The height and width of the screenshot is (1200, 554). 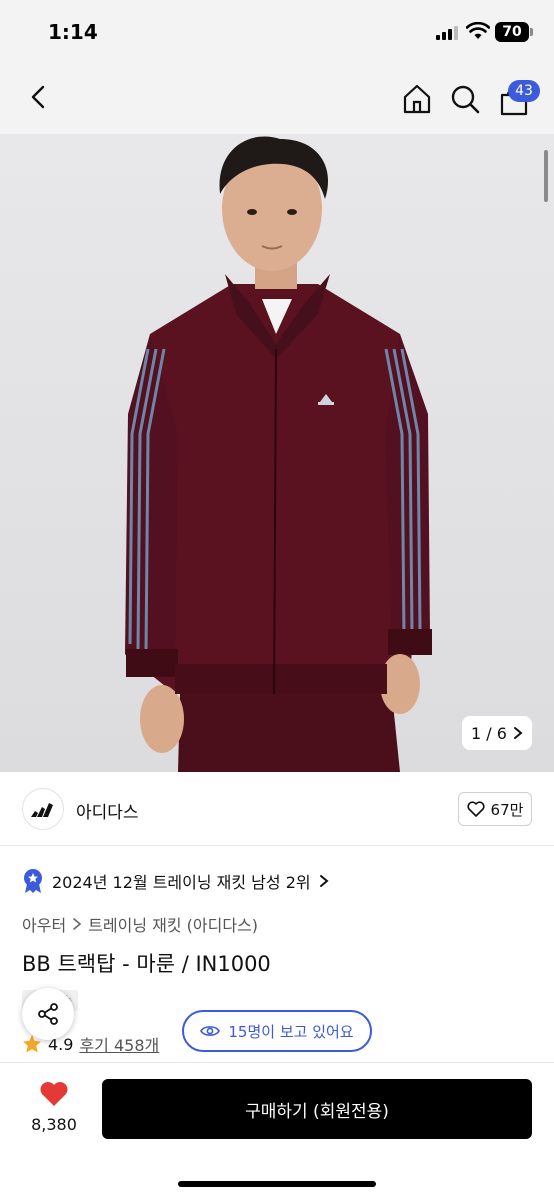 I want to click on brand-like-count: 67만, so click(x=507, y=809).